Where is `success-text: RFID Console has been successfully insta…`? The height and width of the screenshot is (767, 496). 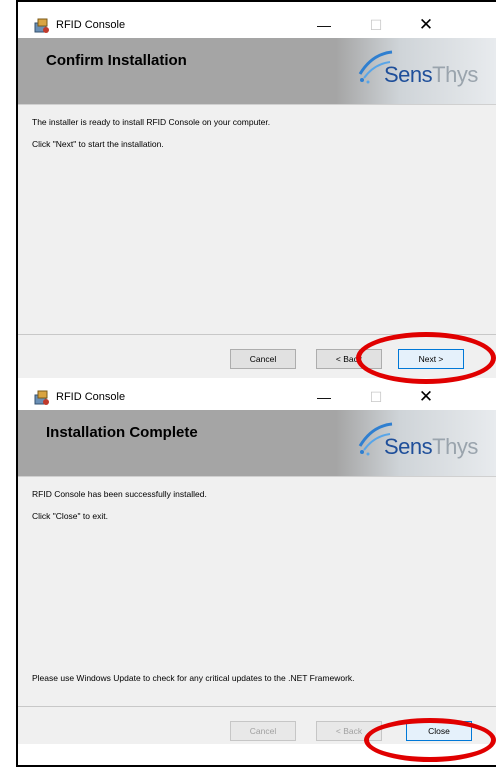
success-text: RFID Console has been successfully insta… is located at coordinates (119, 494).